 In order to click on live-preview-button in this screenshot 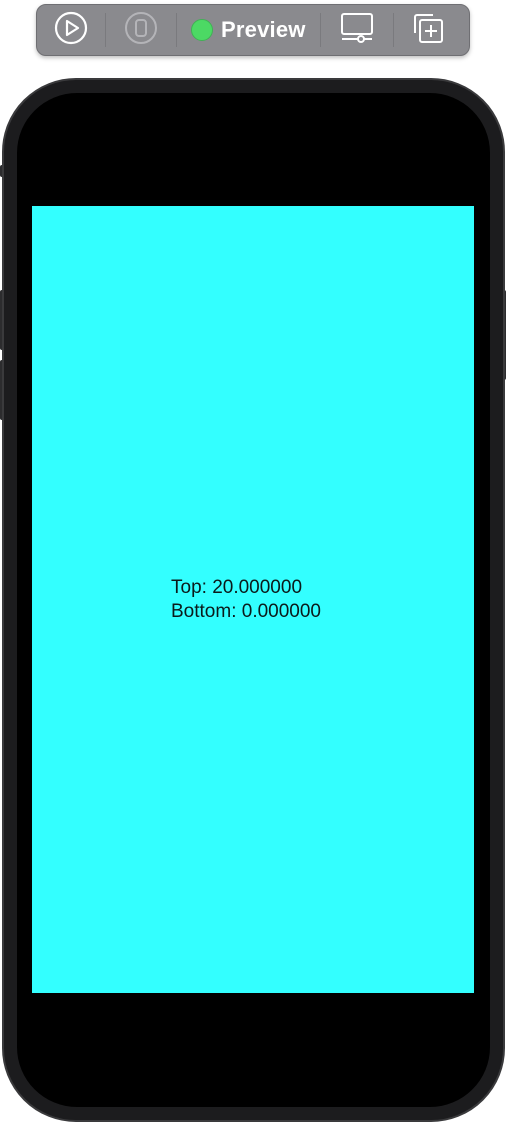, I will do `click(71, 30)`.